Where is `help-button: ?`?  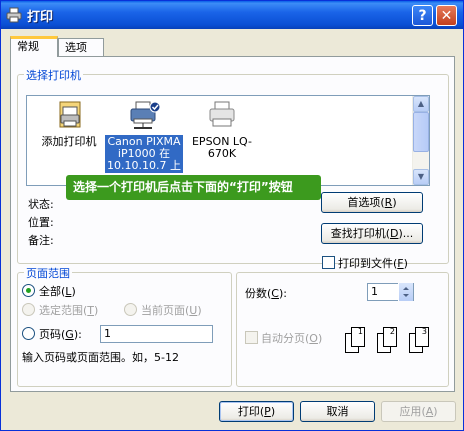 help-button: ? is located at coordinates (422, 15).